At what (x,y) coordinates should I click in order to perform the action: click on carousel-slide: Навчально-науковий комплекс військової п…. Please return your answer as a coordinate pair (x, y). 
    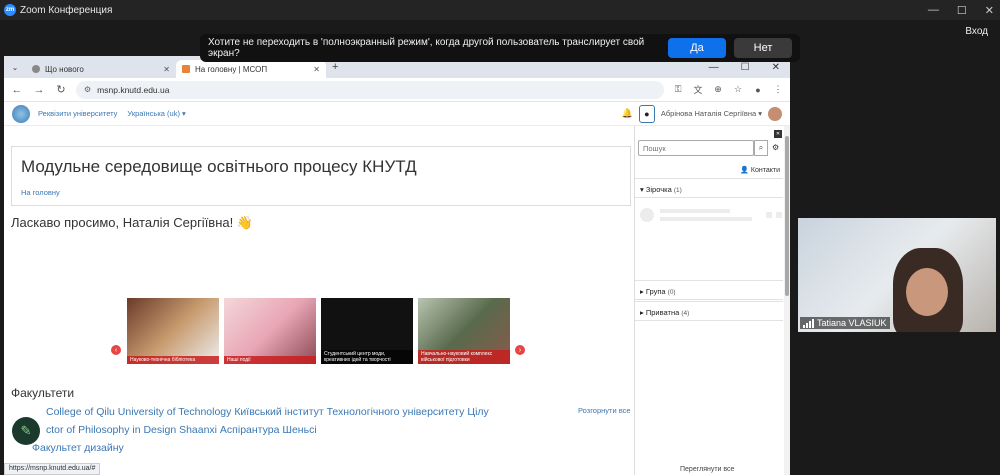
    Looking at the image, I should click on (464, 331).